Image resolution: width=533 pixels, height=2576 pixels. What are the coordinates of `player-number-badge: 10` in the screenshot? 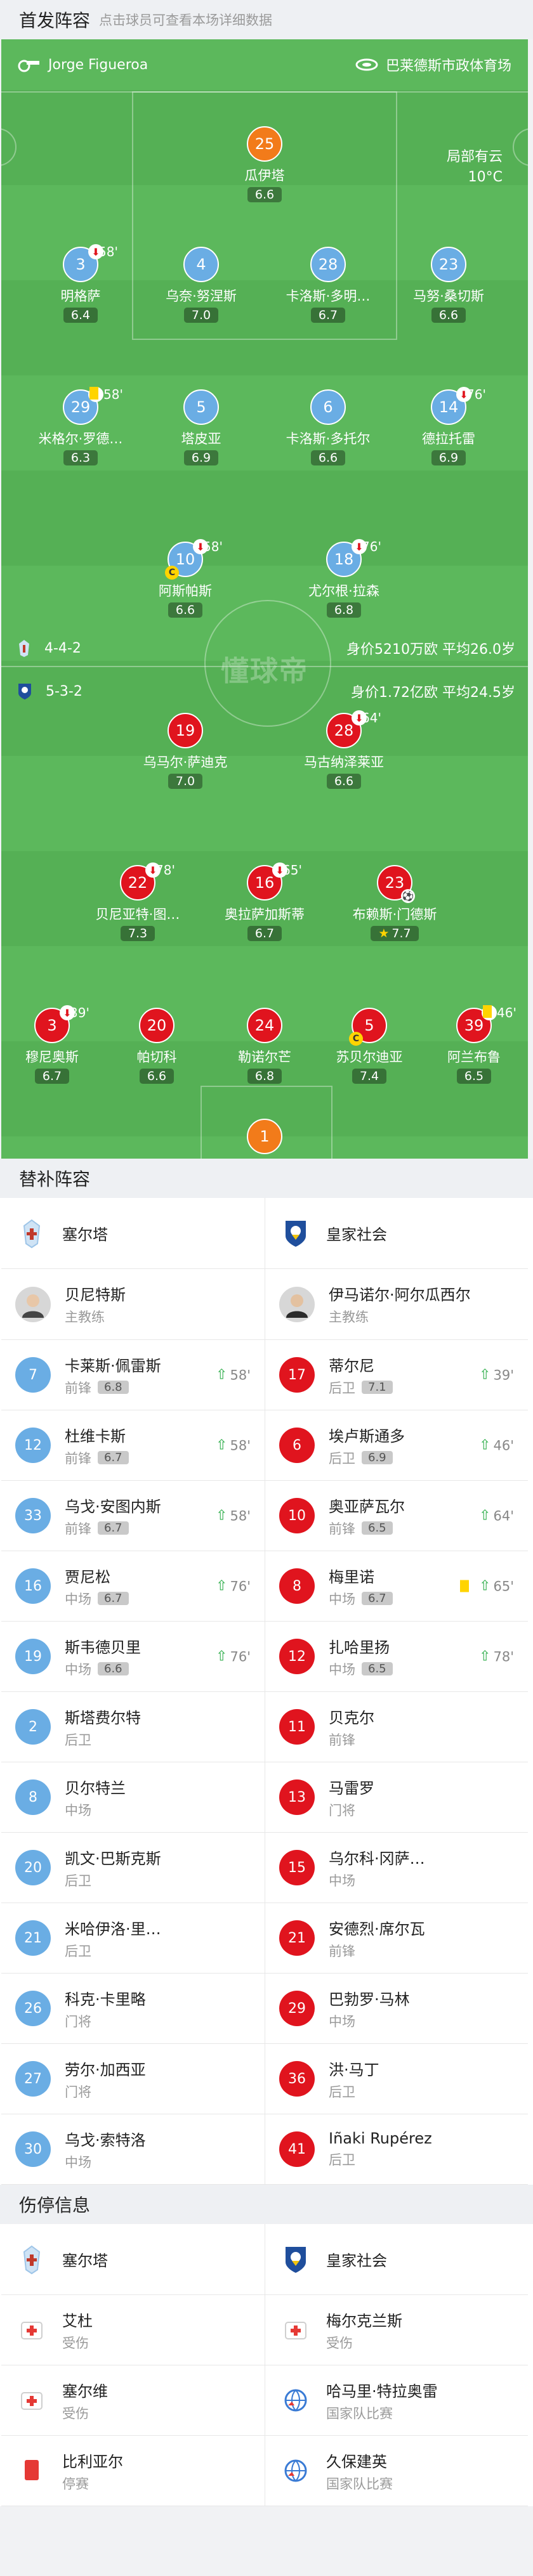 It's located at (297, 1516).